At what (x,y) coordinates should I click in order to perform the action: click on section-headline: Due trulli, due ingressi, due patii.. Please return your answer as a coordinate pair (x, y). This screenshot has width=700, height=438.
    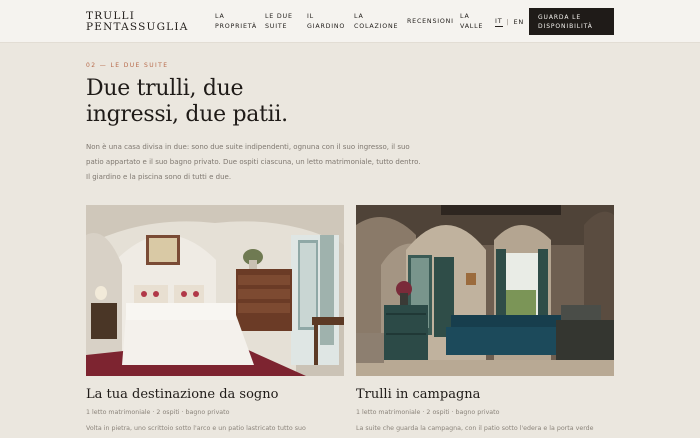
    Looking at the image, I should click on (266, 102).